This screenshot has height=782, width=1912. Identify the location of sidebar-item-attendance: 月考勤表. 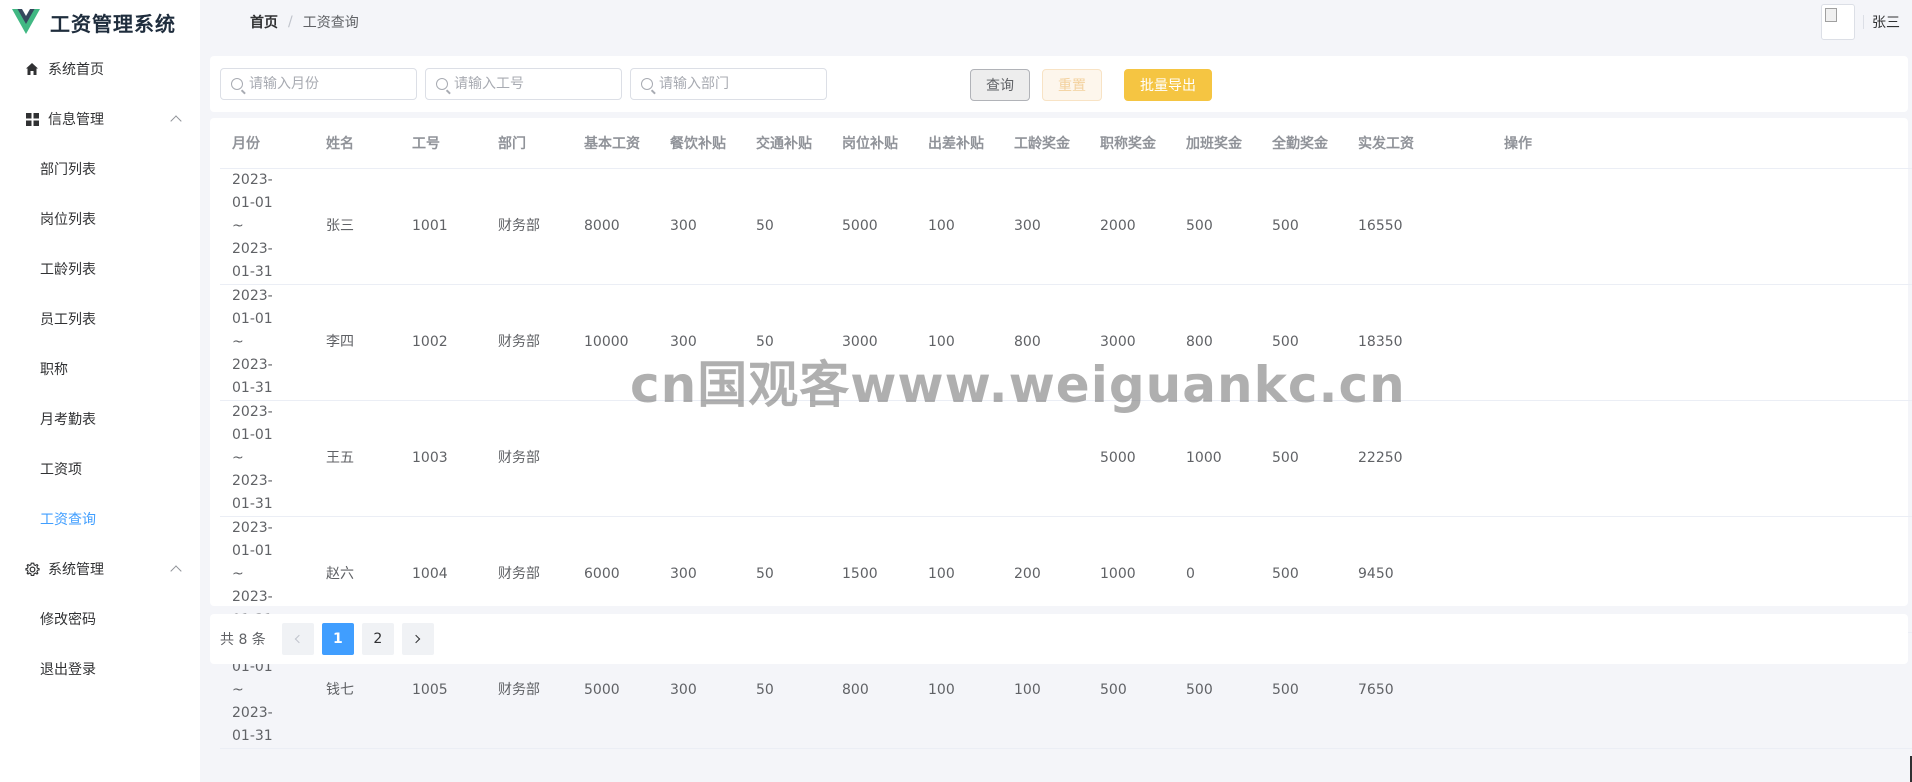
(100, 419).